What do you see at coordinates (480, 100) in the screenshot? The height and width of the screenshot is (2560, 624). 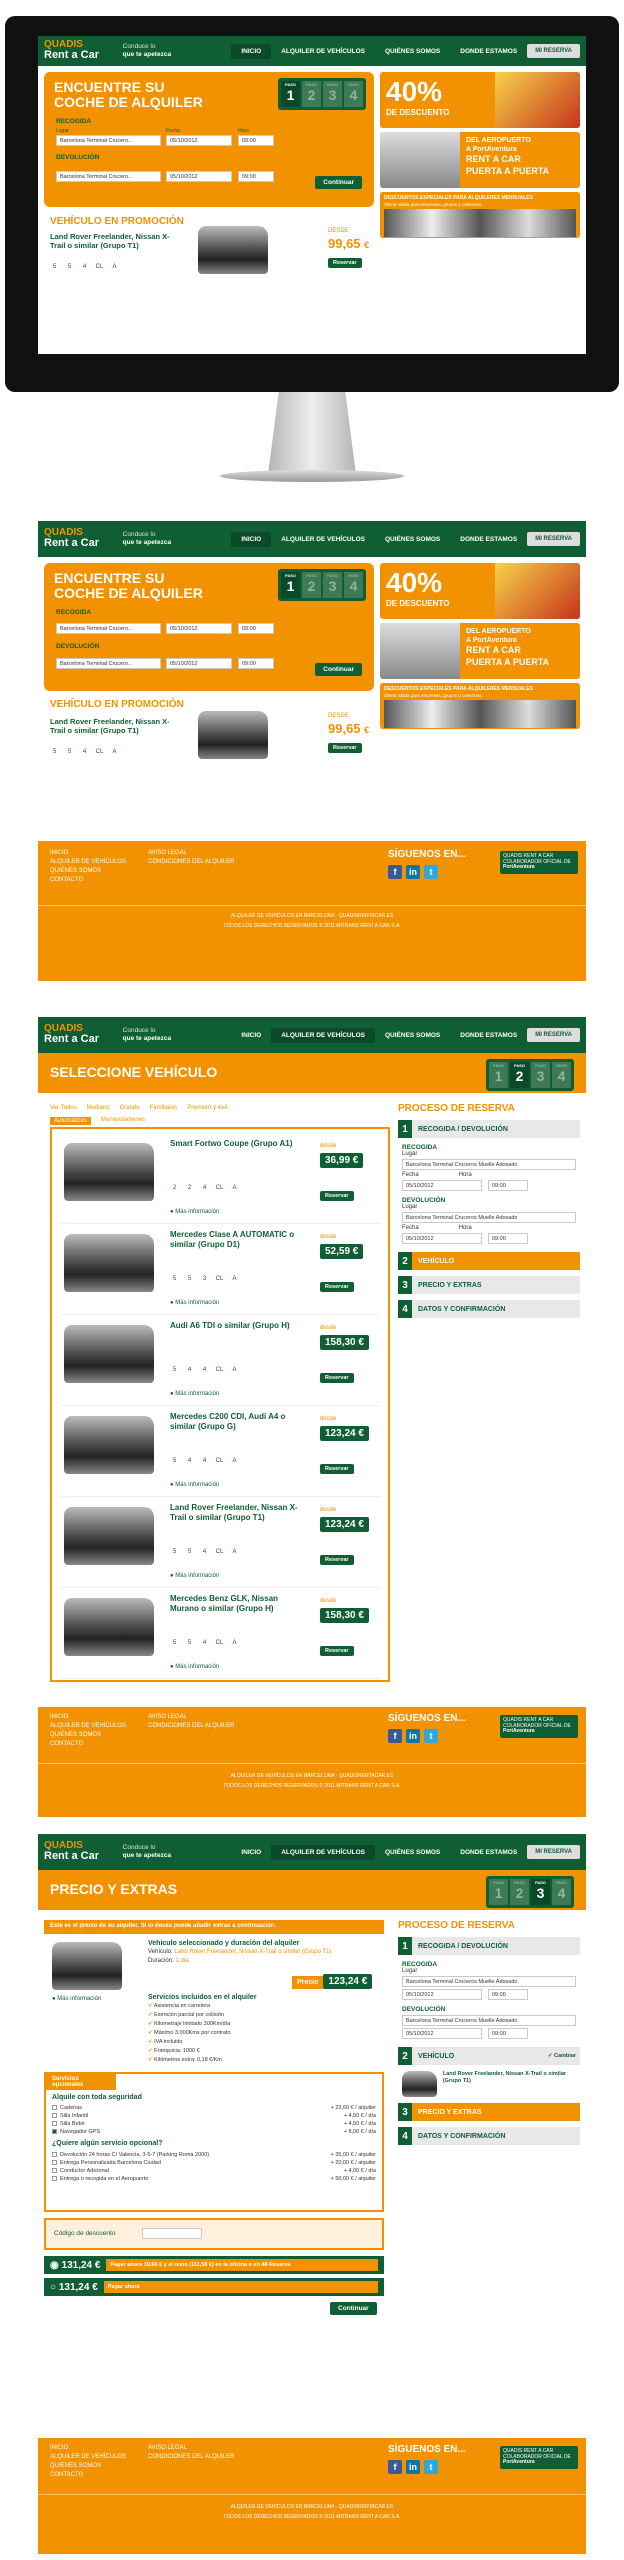 I see `banner-discount: 40% DE DESCUENTO` at bounding box center [480, 100].